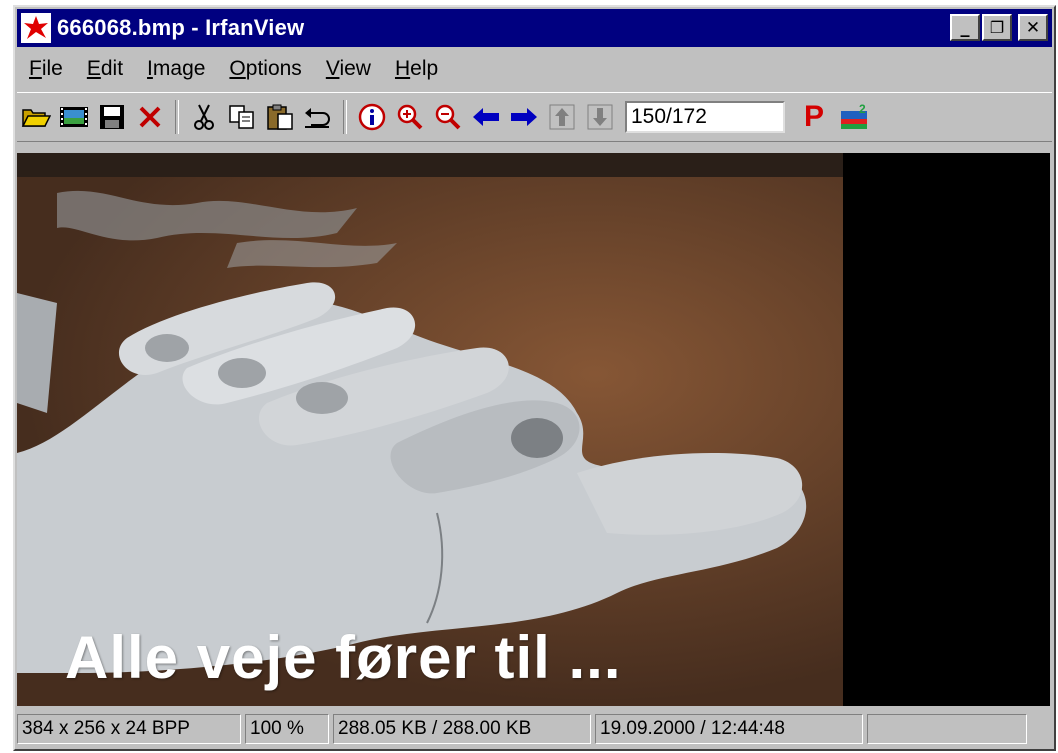 This screenshot has width=1058, height=753. I want to click on save-button, so click(112, 117).